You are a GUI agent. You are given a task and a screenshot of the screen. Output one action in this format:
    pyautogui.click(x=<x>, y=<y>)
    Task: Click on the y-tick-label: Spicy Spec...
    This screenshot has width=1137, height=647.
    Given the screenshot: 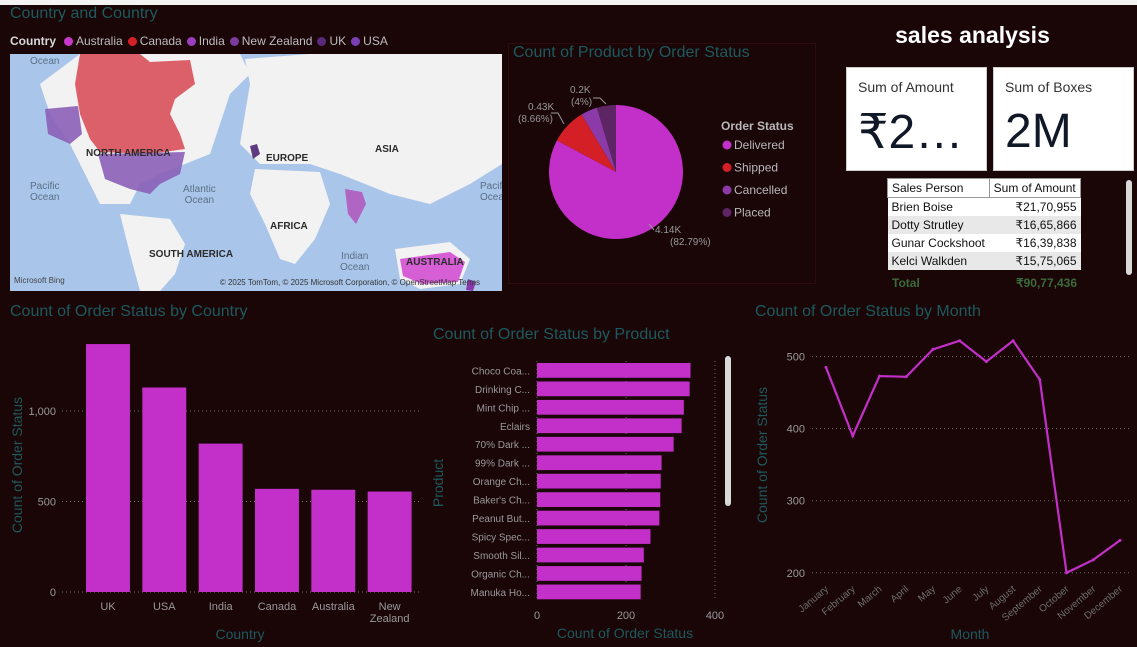 What is the action you would take?
    pyautogui.click(x=501, y=538)
    